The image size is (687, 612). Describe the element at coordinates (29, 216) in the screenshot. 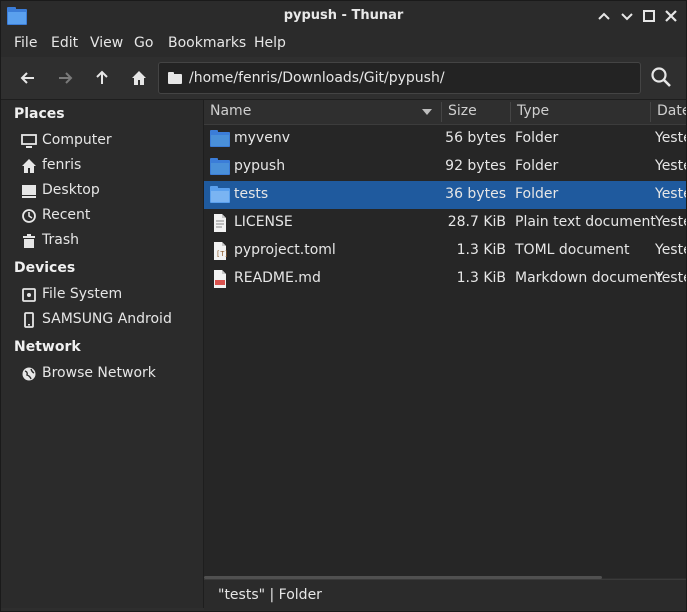

I see `clock-icon` at that location.